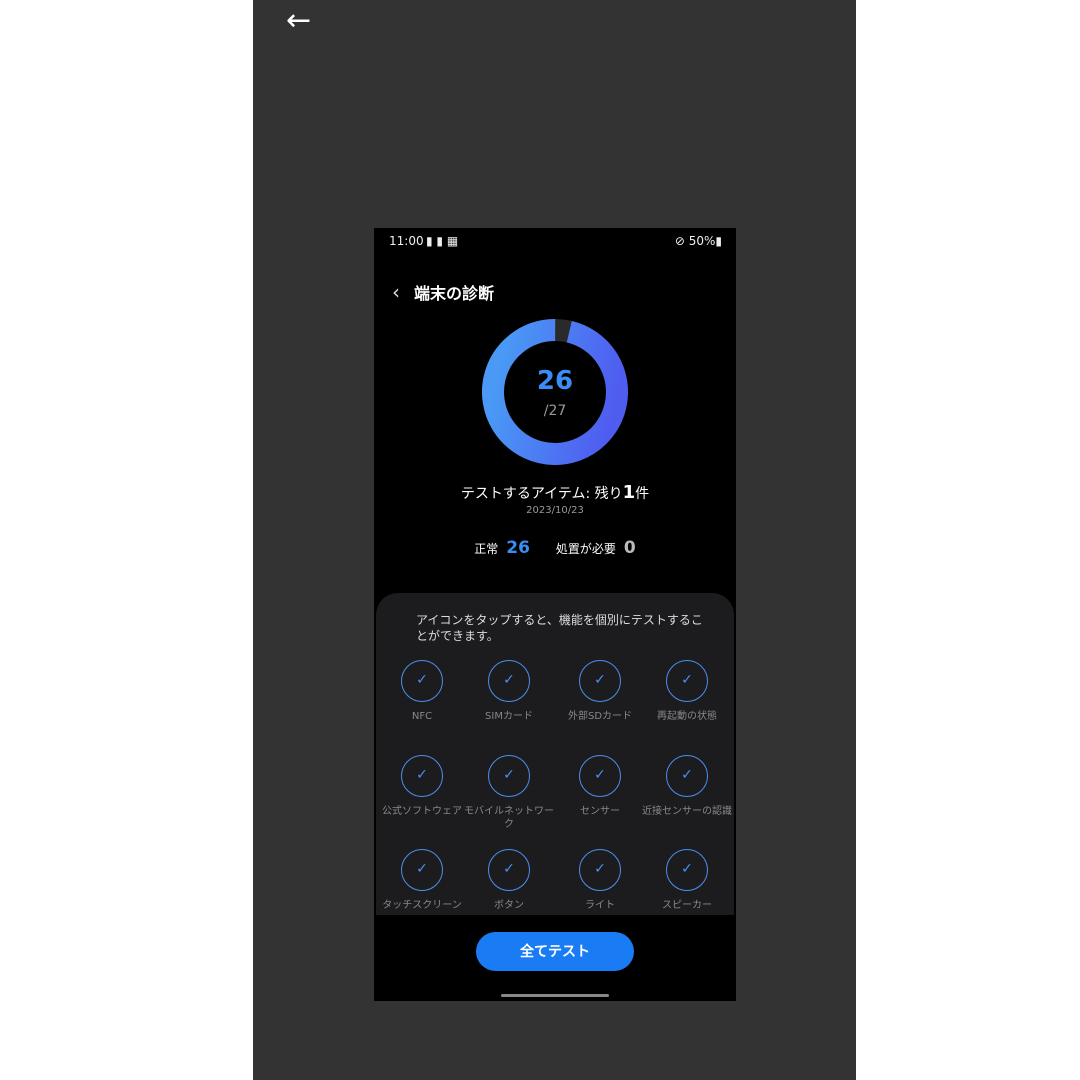 The height and width of the screenshot is (1080, 1080). I want to click on test-item-label: ライト, so click(600, 905).